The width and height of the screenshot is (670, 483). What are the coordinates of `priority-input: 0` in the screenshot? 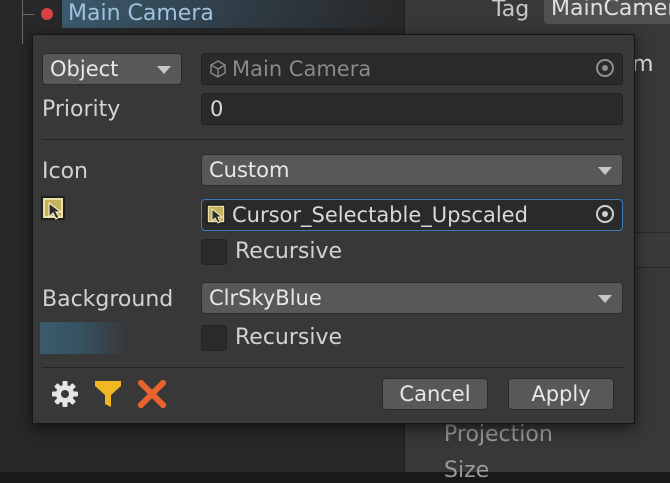 It's located at (412, 109).